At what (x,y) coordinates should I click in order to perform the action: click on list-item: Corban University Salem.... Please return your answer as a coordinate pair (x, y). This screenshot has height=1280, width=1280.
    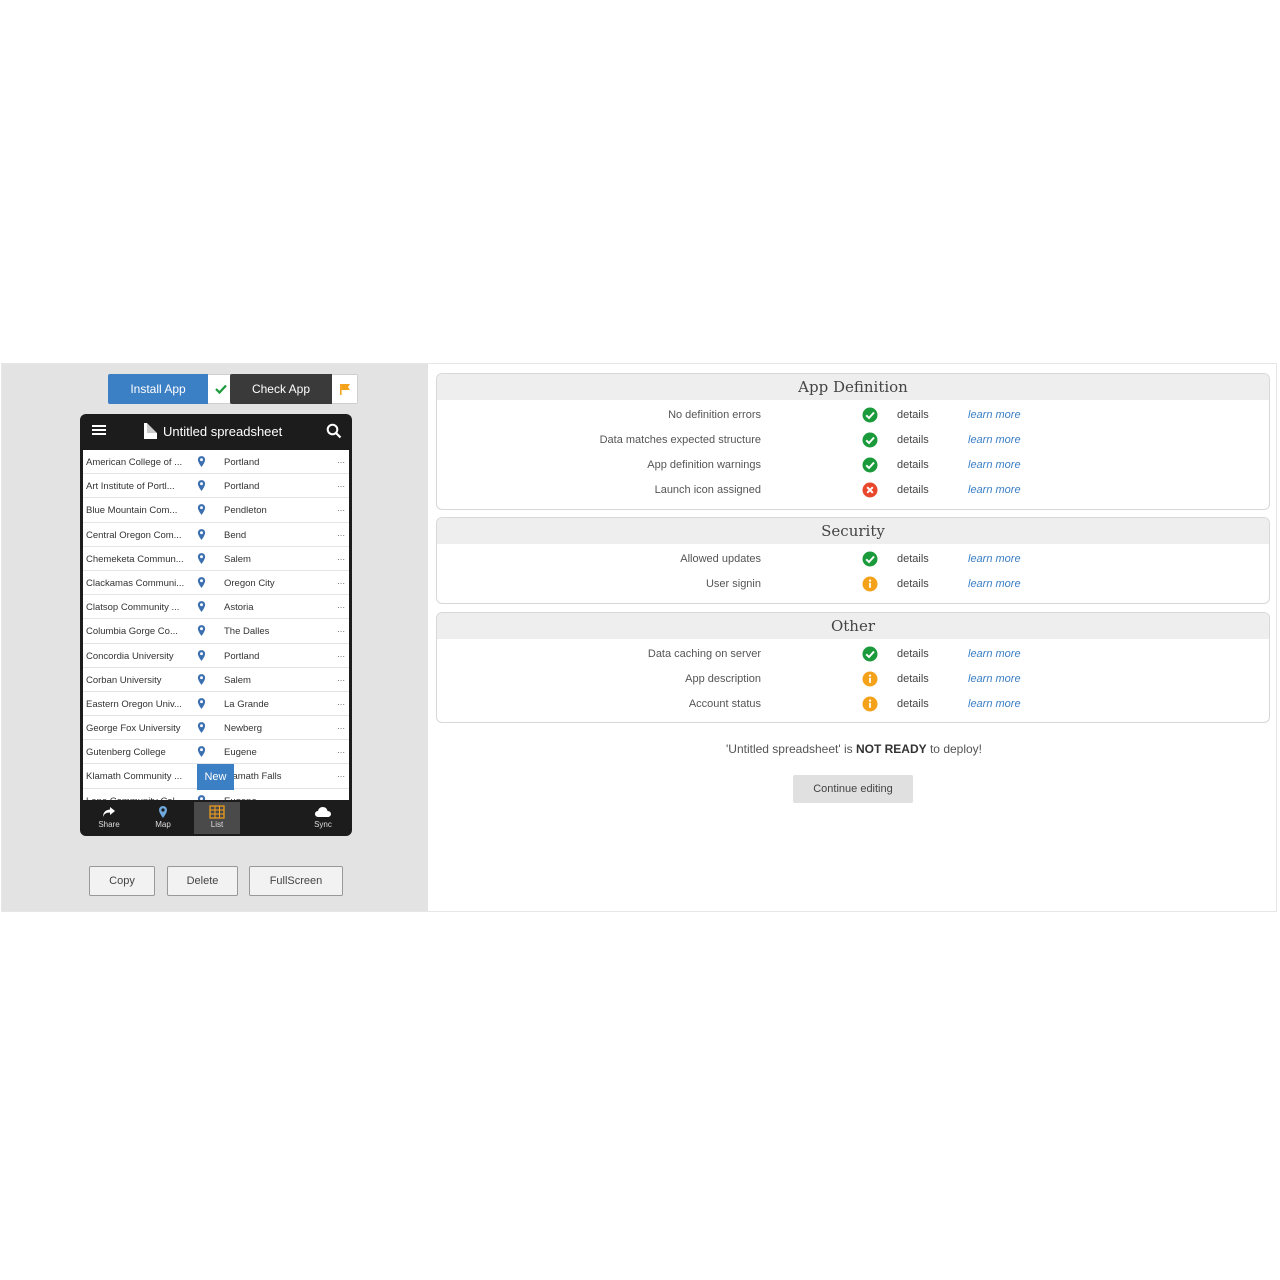
    Looking at the image, I should click on (216, 680).